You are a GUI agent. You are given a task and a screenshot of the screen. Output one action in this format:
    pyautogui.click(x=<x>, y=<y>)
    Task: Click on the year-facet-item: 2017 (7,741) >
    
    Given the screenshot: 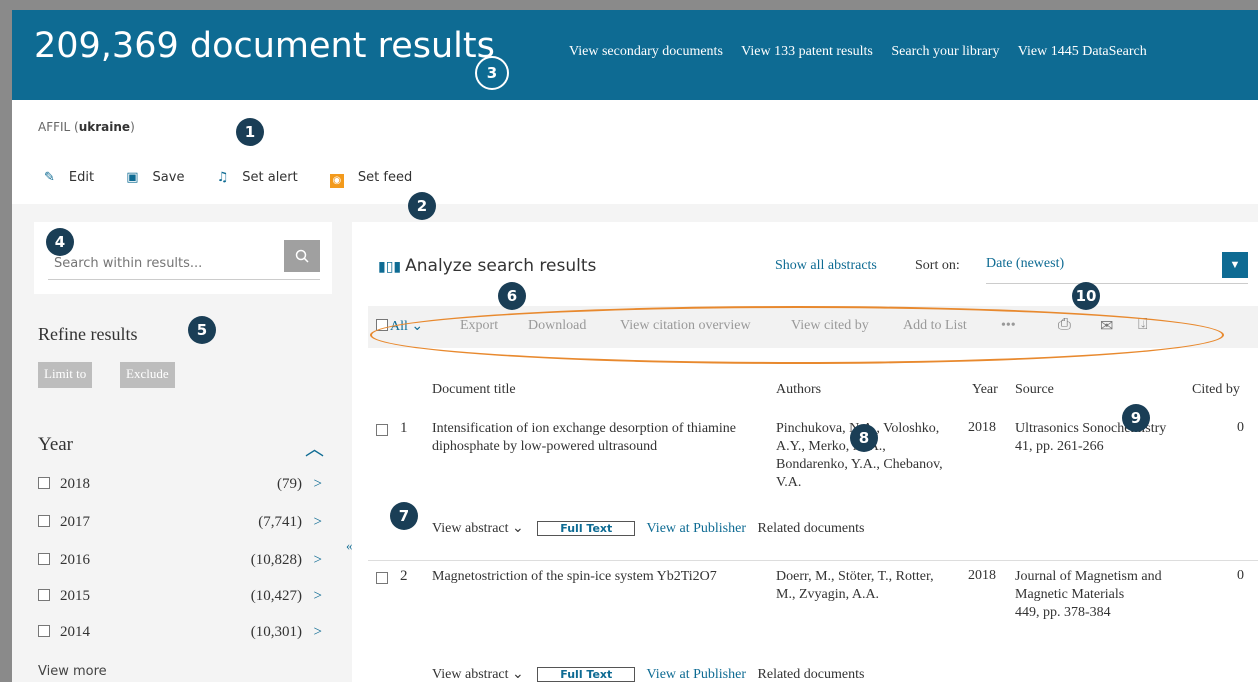 What is the action you would take?
    pyautogui.click(x=181, y=526)
    